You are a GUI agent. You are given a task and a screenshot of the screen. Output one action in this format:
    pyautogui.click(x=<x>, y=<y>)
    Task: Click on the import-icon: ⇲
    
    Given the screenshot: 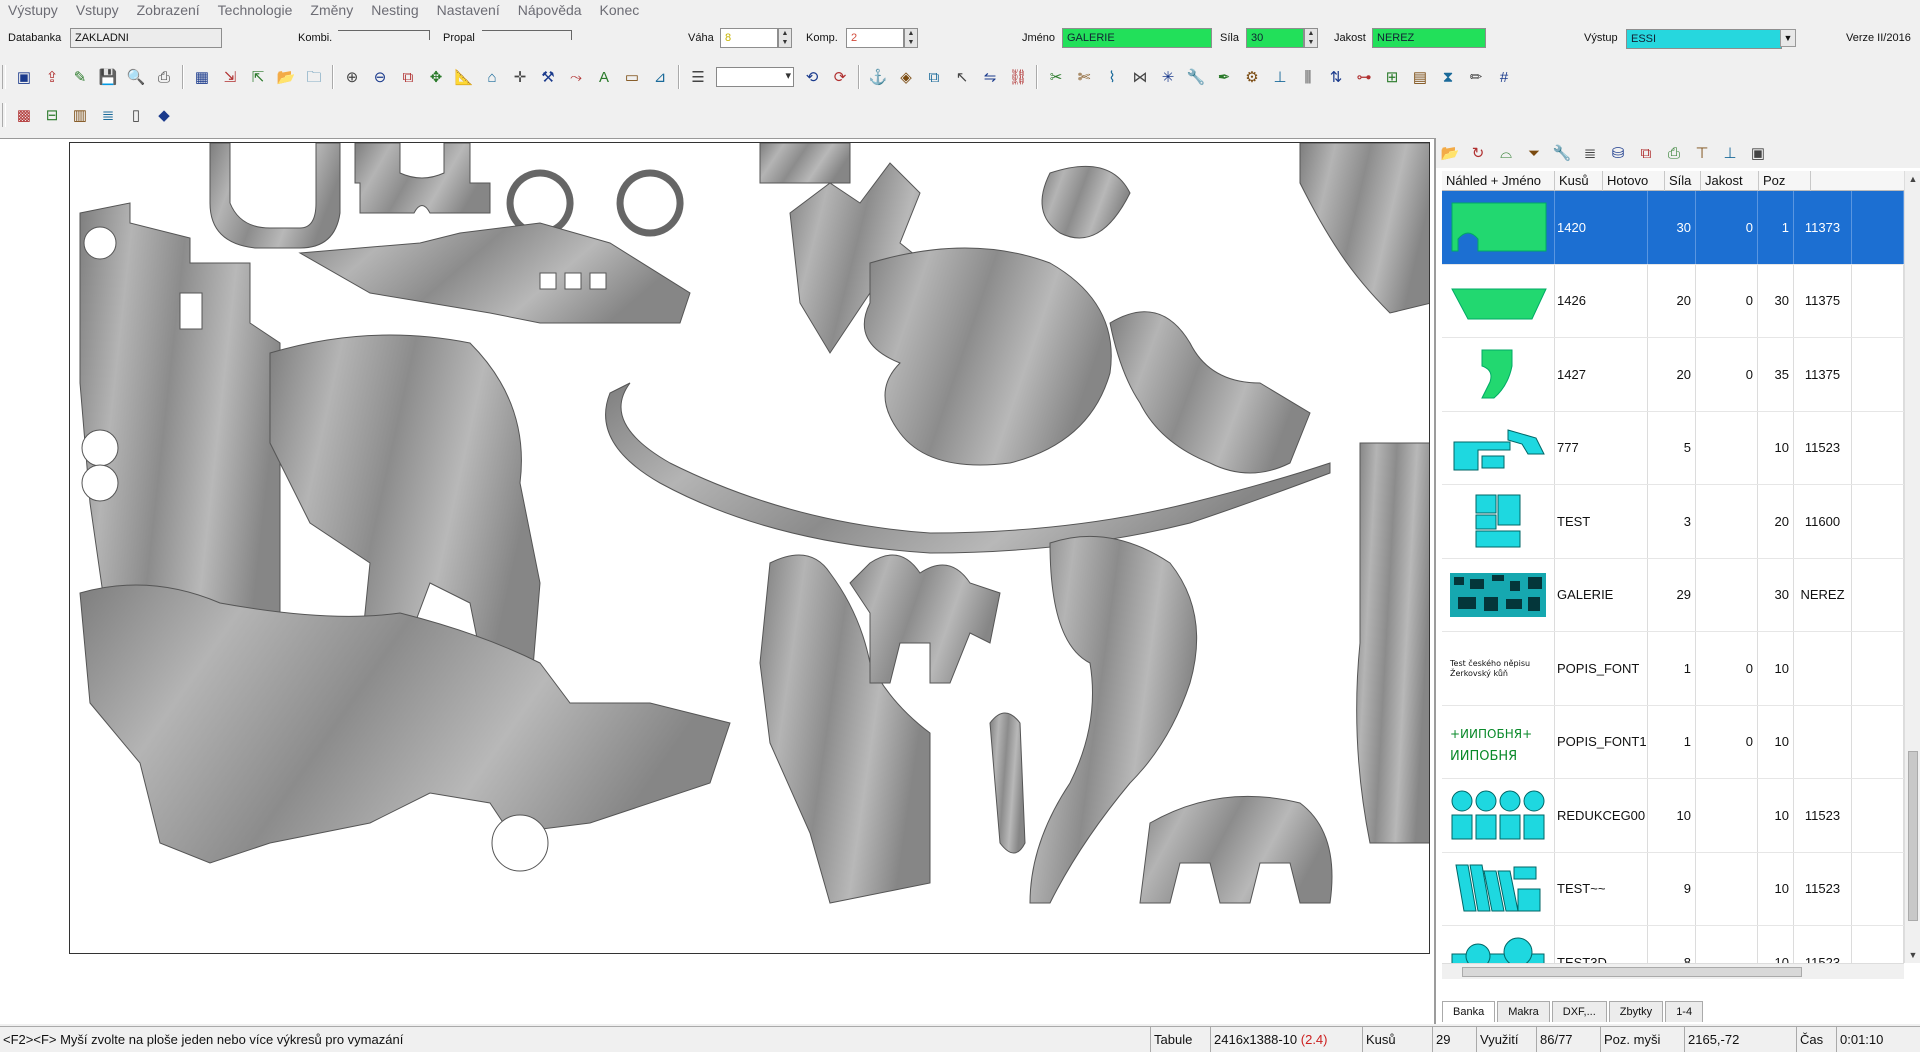 What is the action you would take?
    pyautogui.click(x=230, y=77)
    